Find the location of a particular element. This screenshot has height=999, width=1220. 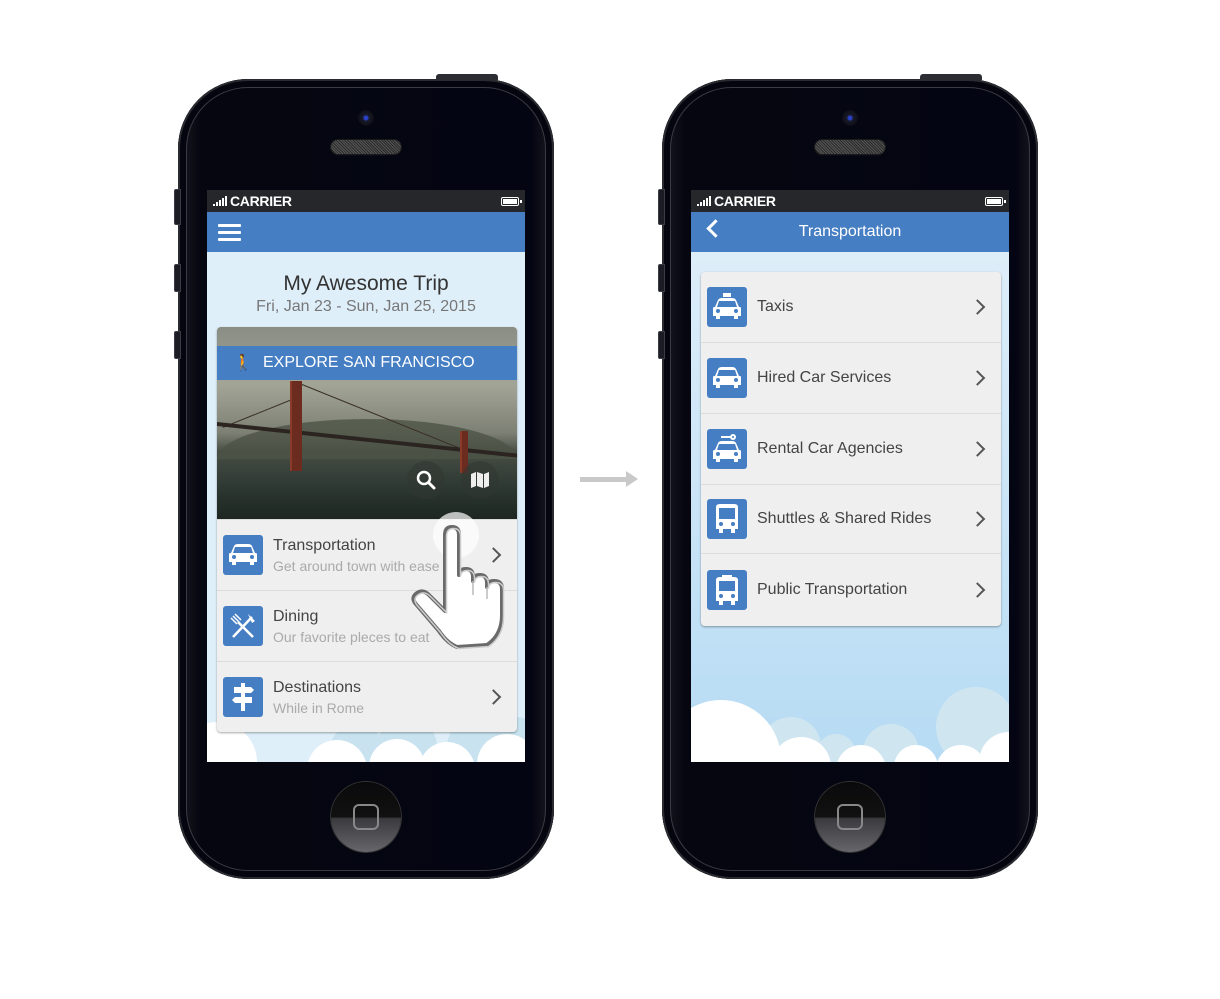

list-item-title: Rental Car Agencies is located at coordinates (830, 448).